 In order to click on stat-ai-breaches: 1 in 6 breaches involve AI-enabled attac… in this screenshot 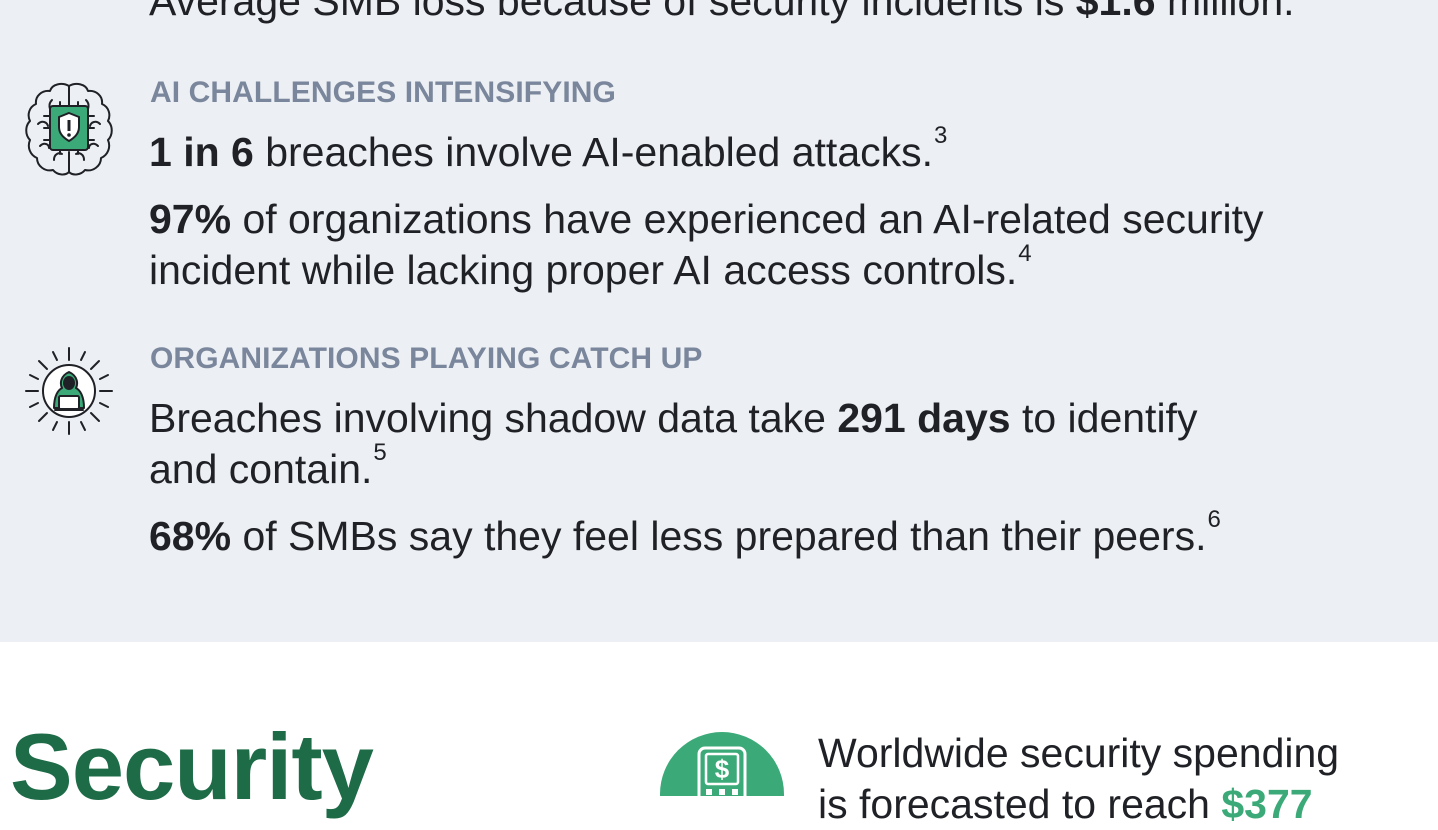, I will do `click(548, 151)`.